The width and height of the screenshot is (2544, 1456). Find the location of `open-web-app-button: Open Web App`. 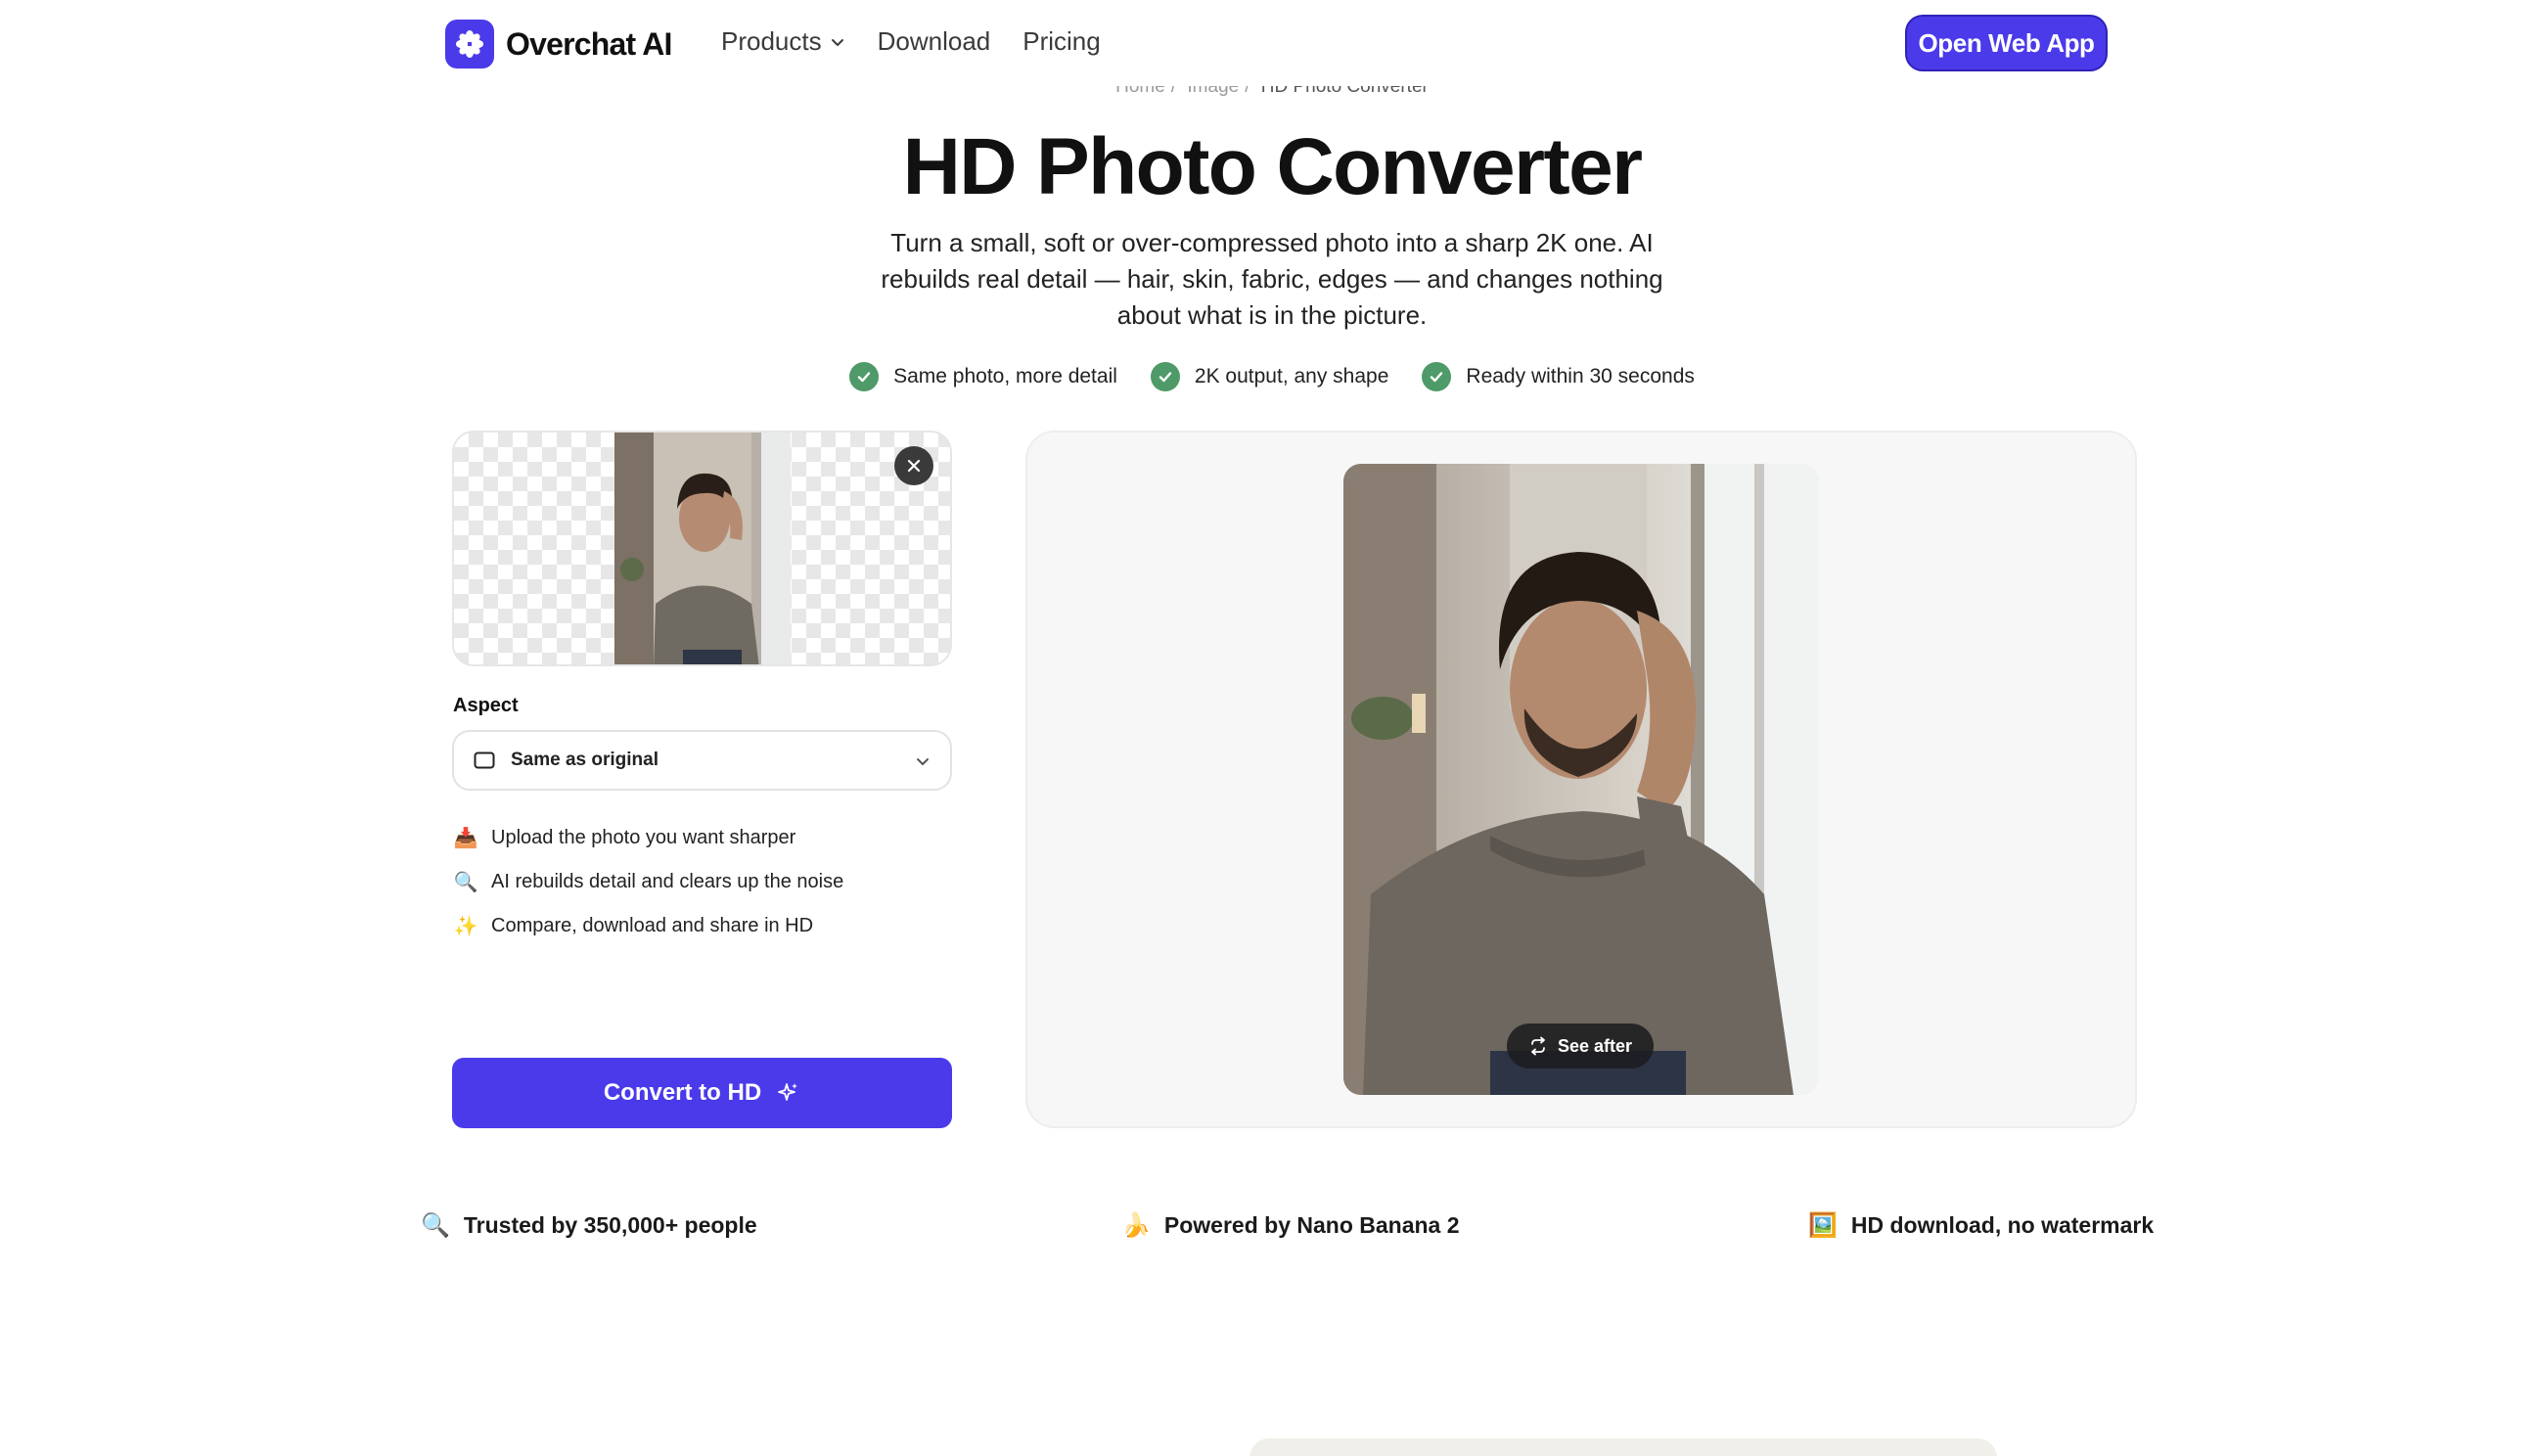

open-web-app-button: Open Web App is located at coordinates (2007, 43).